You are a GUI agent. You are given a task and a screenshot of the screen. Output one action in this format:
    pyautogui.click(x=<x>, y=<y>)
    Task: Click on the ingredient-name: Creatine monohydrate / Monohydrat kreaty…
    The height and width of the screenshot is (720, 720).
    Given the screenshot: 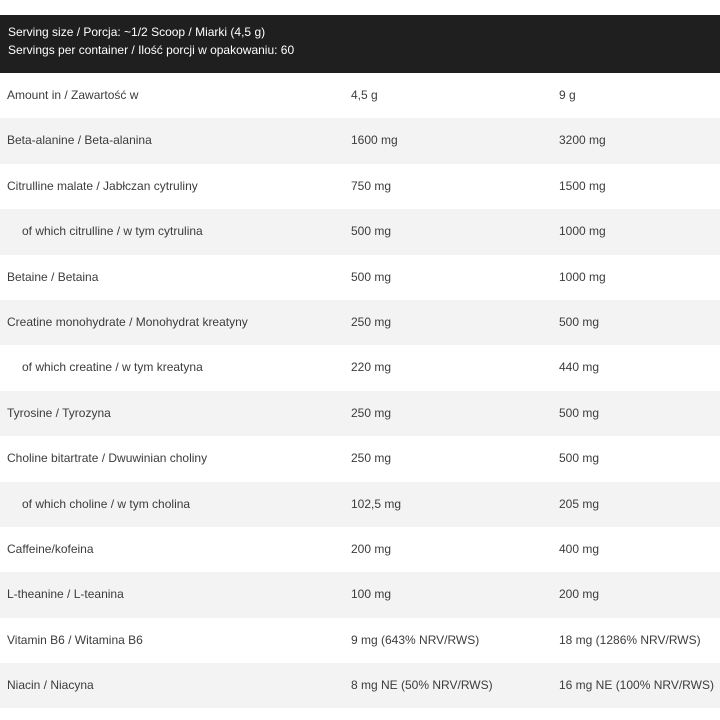 What is the action you would take?
    pyautogui.click(x=127, y=321)
    